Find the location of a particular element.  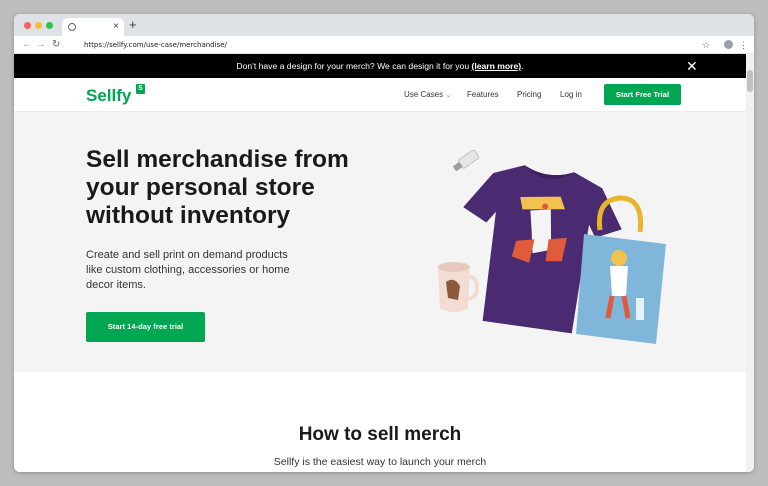

browser-menu-icon: ⋮ is located at coordinates (743, 45).